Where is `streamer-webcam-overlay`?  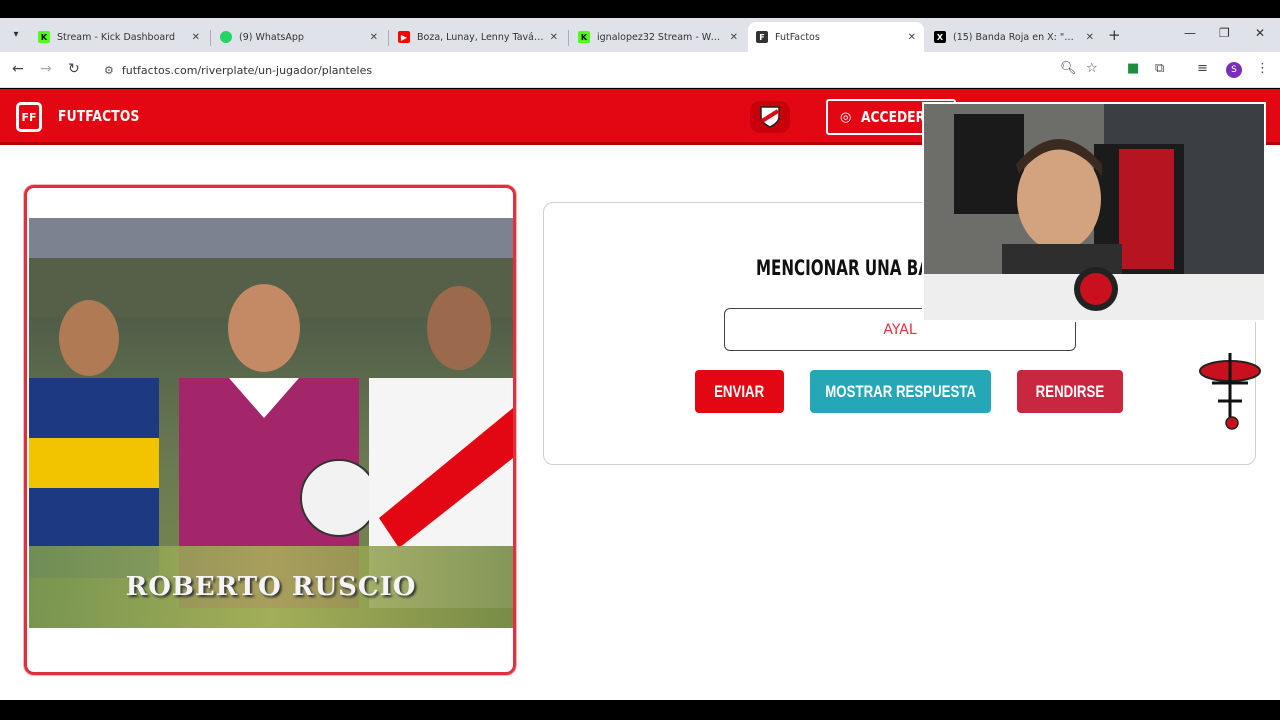 streamer-webcam-overlay is located at coordinates (1094, 212).